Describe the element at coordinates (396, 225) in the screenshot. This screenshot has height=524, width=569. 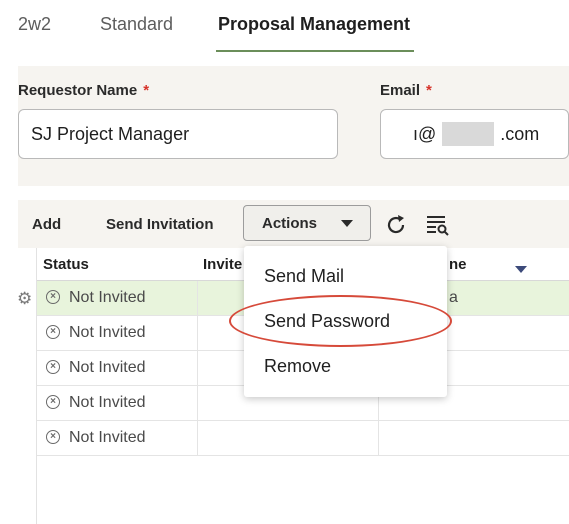
I see `refresh-icon` at that location.